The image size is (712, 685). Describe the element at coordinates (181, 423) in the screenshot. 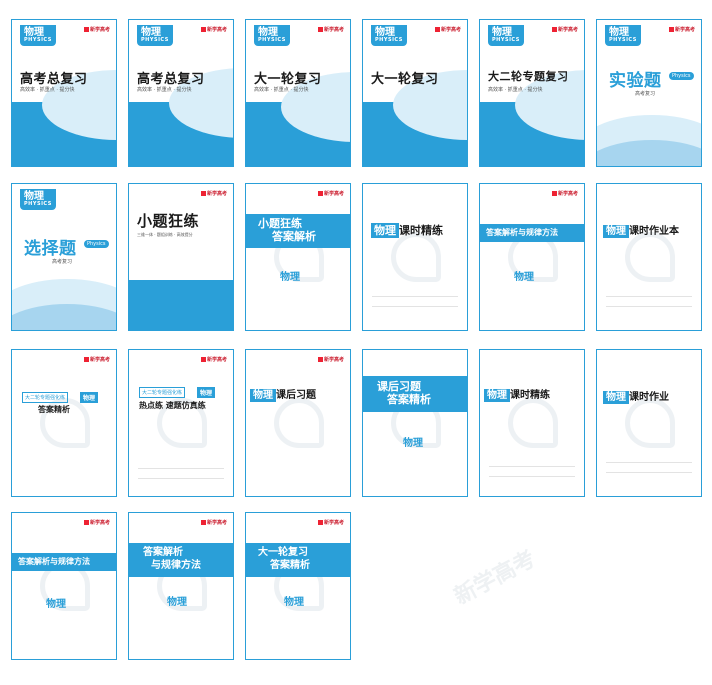

I see `cover-14: 新学高考 大二轮专题强化练 物理 热点练 速题仿真练` at that location.